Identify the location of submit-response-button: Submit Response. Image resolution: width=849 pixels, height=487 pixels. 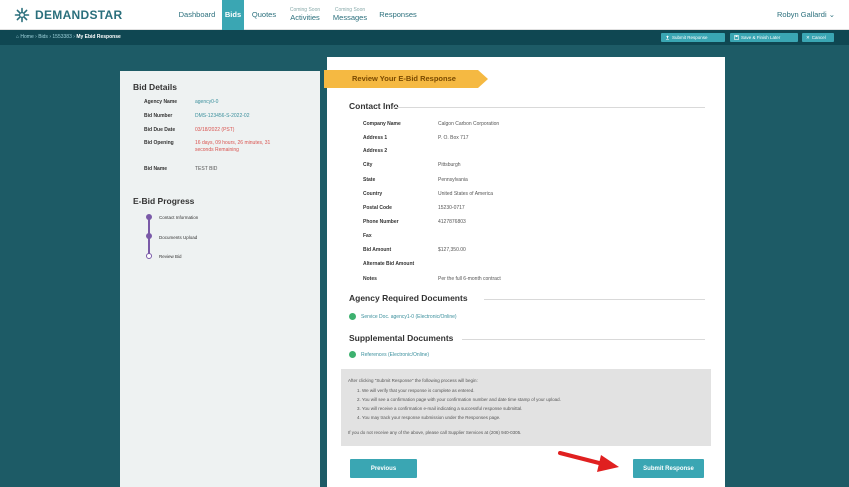
(668, 468).